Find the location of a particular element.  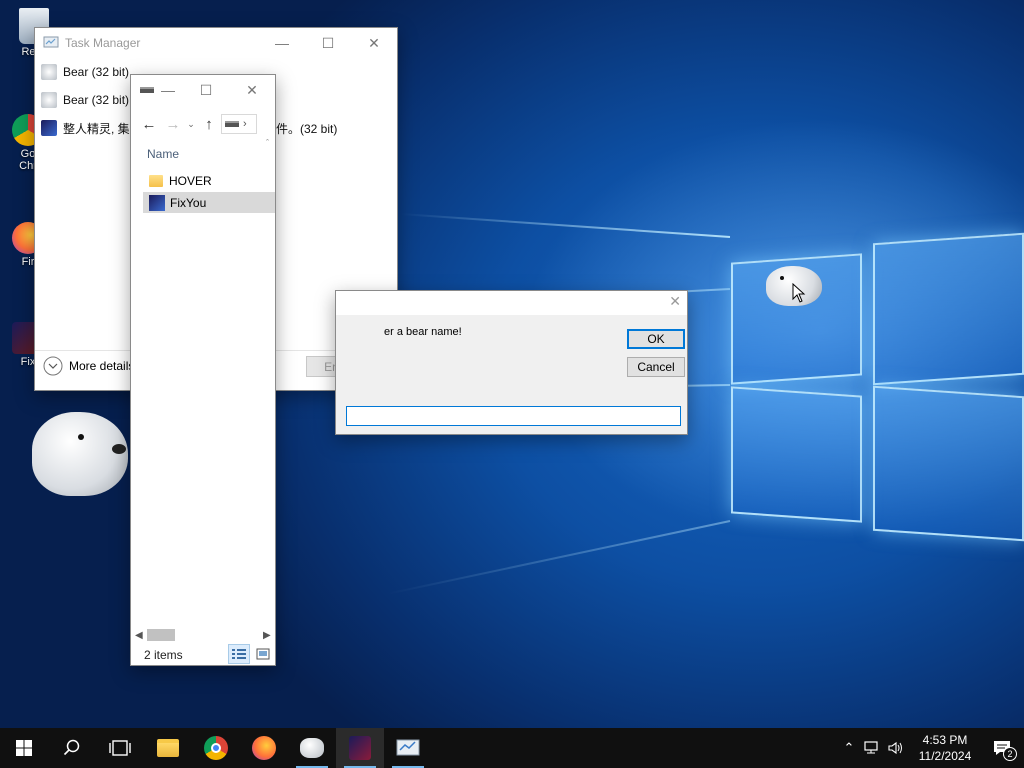

action-center-button: 2 is located at coordinates (1002, 748).